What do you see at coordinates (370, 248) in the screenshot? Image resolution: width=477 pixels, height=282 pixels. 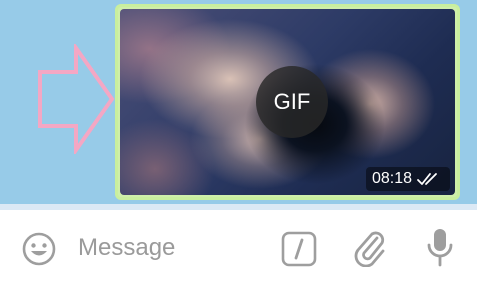 I see `paperclip-icon` at bounding box center [370, 248].